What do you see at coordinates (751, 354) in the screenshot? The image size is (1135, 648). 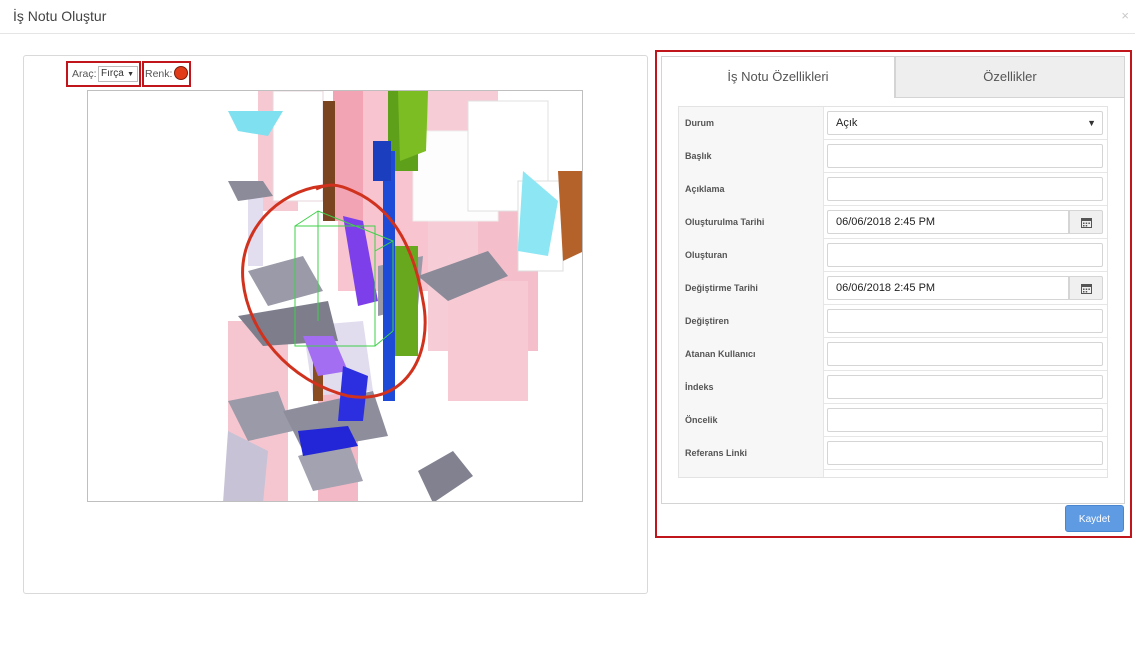 I see `field-label-atanan-kullanici: Atanan Kullanıcı` at bounding box center [751, 354].